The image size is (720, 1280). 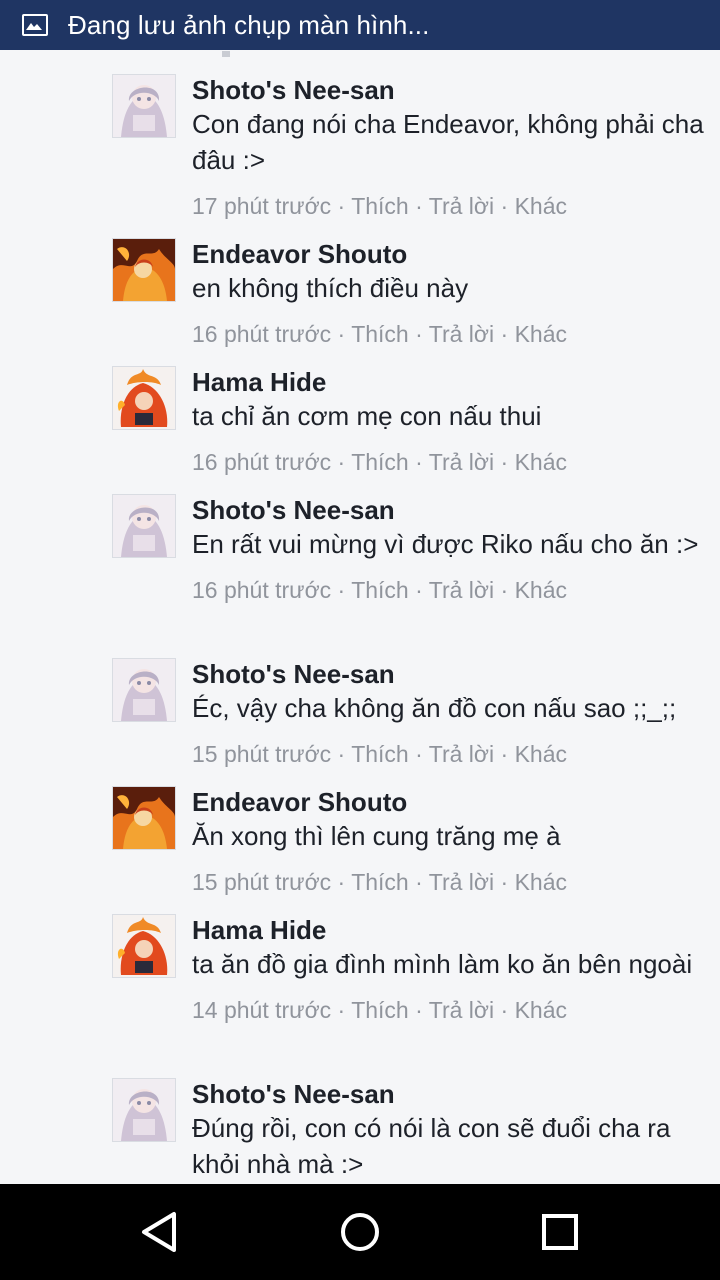 What do you see at coordinates (160, 1232) in the screenshot?
I see `back-icon` at bounding box center [160, 1232].